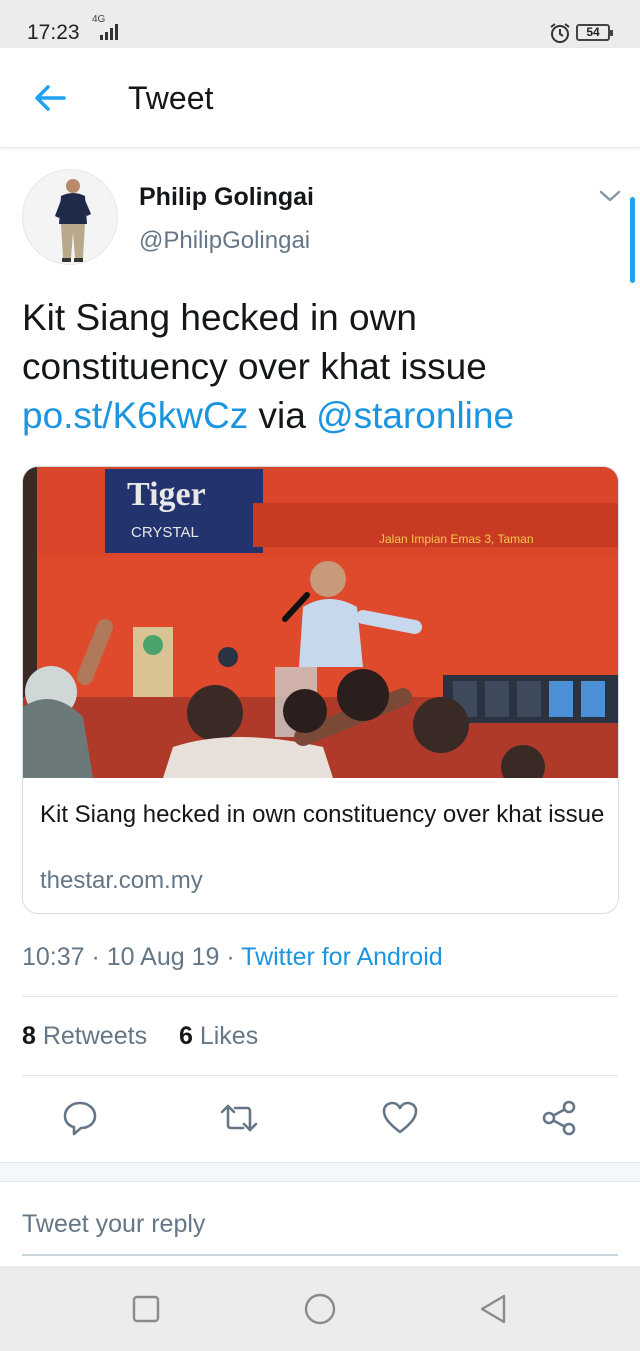 This screenshot has height=1351, width=640. What do you see at coordinates (320, 1120) in the screenshot?
I see `tweet-actions` at bounding box center [320, 1120].